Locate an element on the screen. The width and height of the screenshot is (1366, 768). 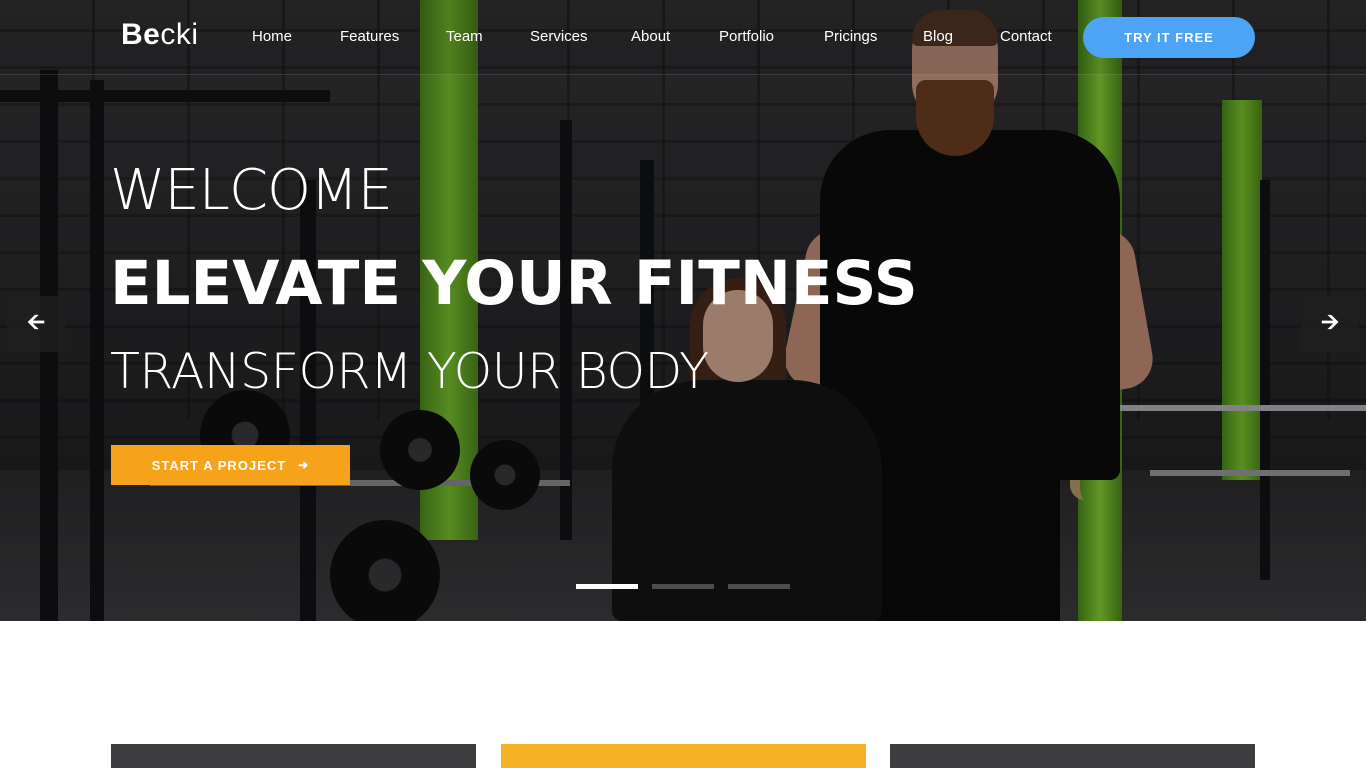
arrow-right-icon: 🡪 is located at coordinates (1330, 322).